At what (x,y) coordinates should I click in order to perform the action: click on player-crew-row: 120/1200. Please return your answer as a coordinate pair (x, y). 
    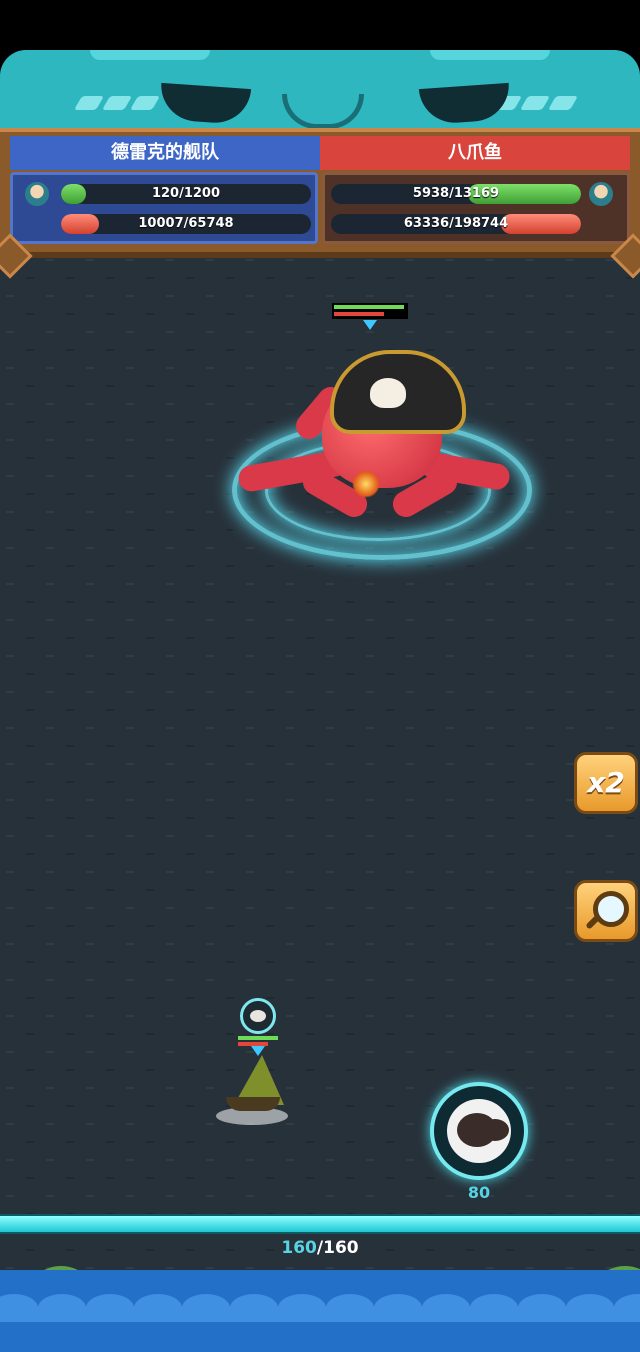
    Looking at the image, I should click on (164, 194).